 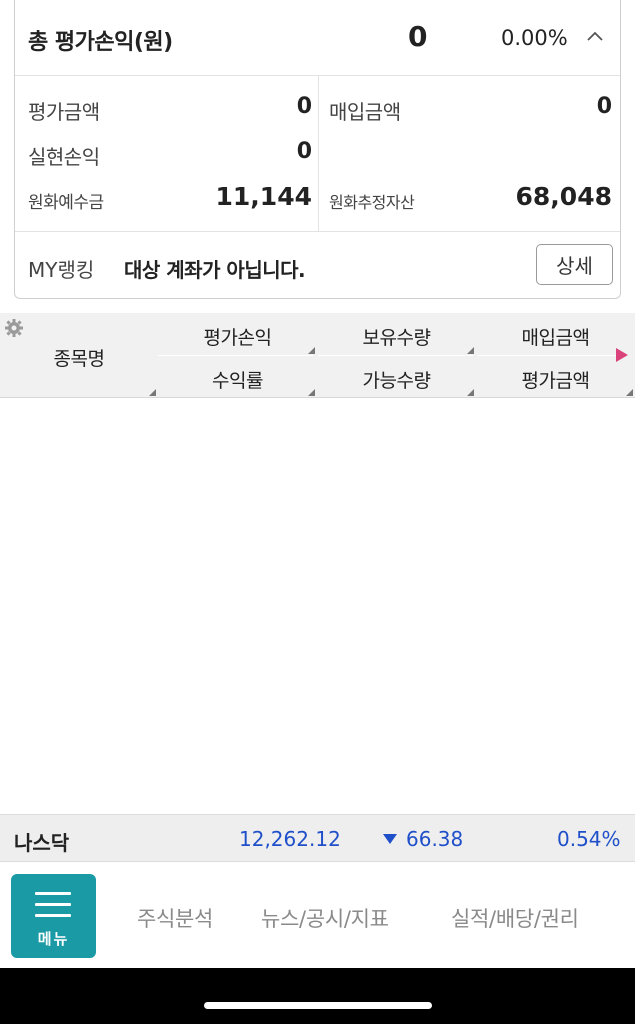 I want to click on index-change-rate: 0.54%, so click(x=589, y=839).